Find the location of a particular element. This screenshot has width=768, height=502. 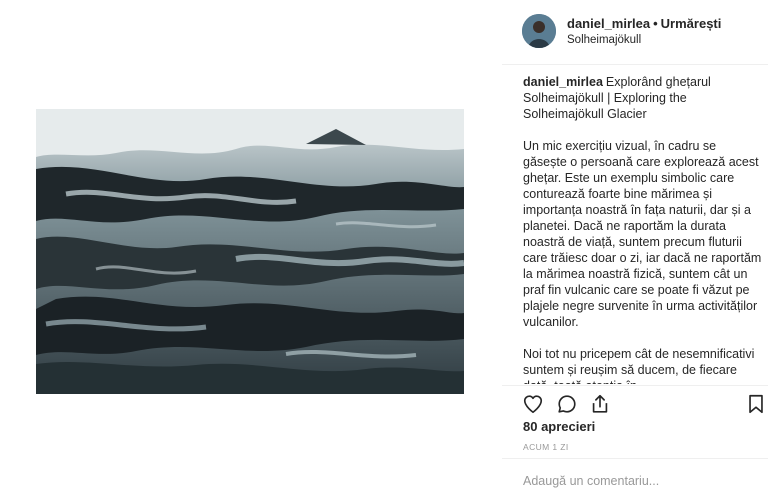

comment-row is located at coordinates (635, 480).